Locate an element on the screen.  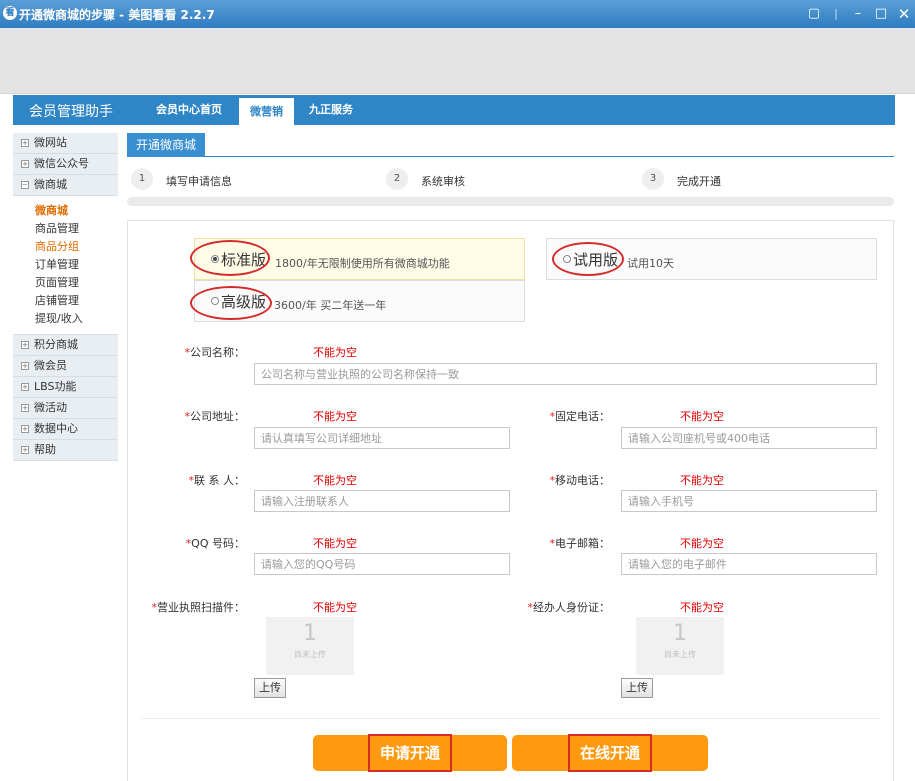
sidebar-item-lbs: + LBS功能 is located at coordinates (65, 387).